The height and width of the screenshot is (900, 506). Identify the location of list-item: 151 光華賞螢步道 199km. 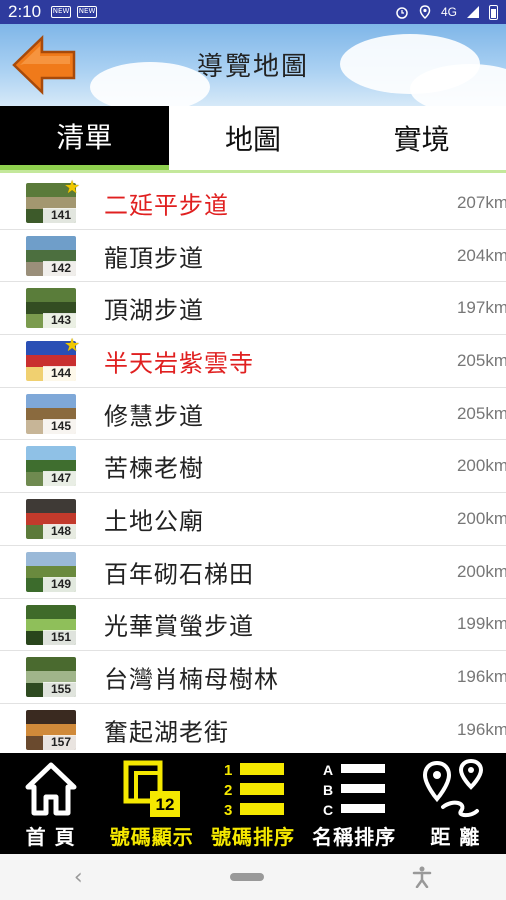
(253, 625).